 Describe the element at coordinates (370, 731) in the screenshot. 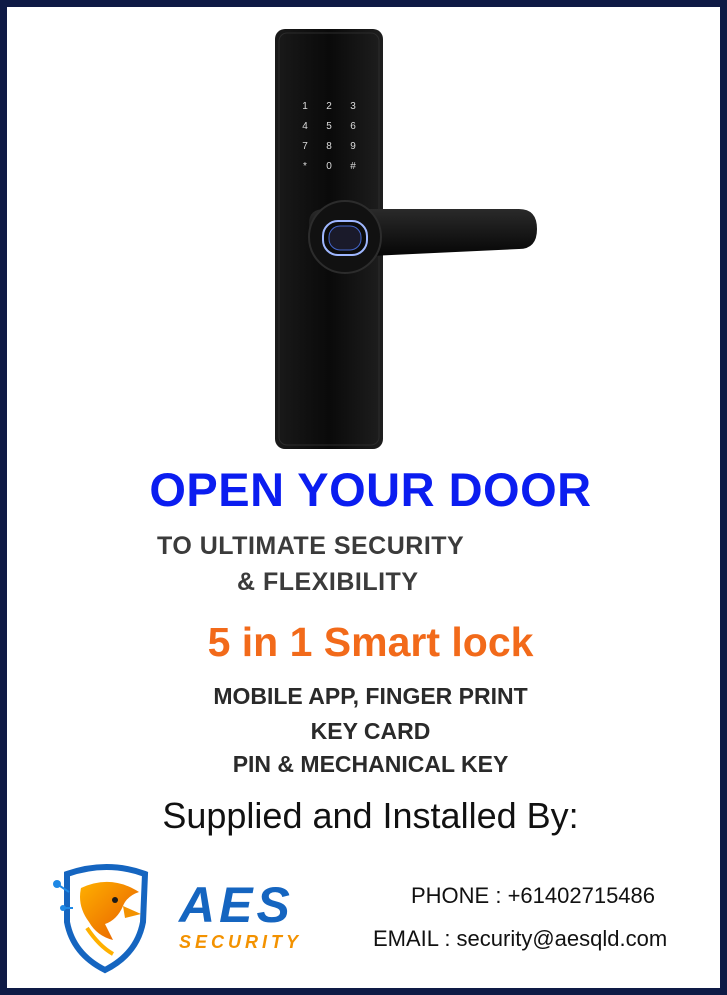

I see `feature-line-2: KEY CARD` at that location.